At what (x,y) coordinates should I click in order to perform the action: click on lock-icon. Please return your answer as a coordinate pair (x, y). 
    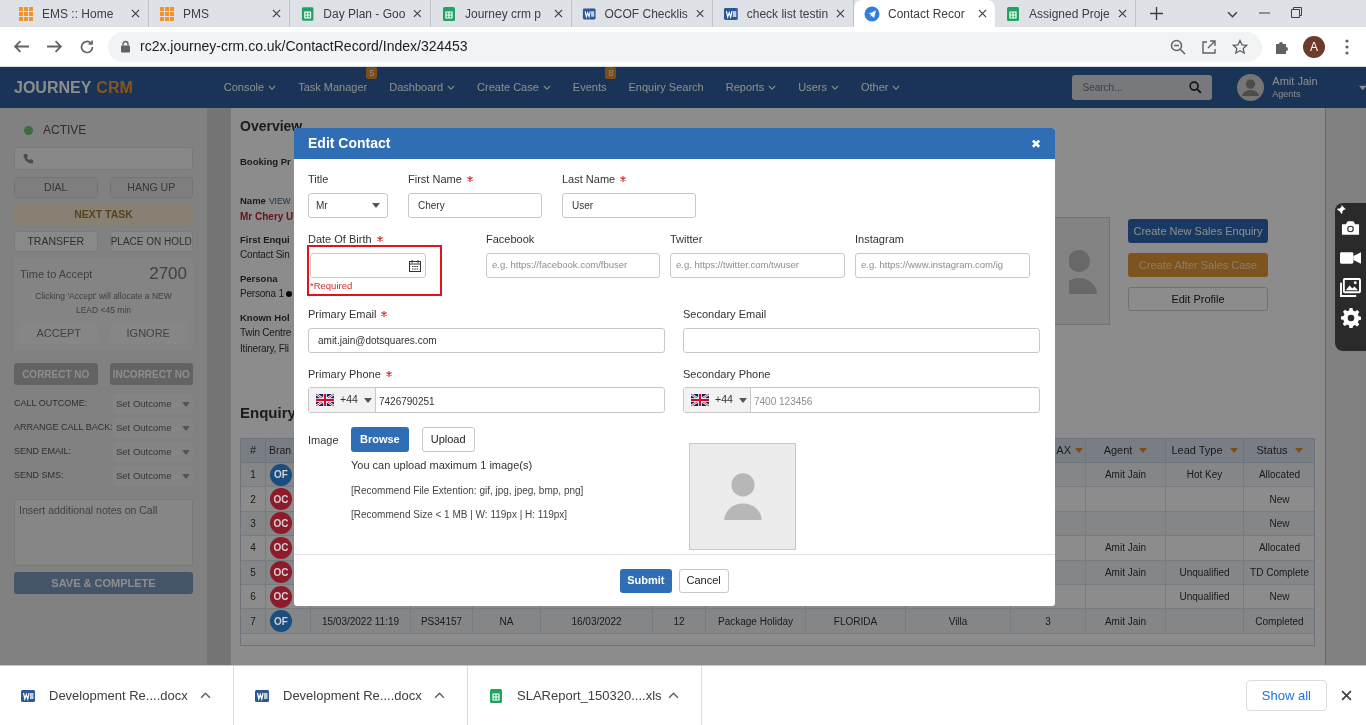
    Looking at the image, I should click on (125, 46).